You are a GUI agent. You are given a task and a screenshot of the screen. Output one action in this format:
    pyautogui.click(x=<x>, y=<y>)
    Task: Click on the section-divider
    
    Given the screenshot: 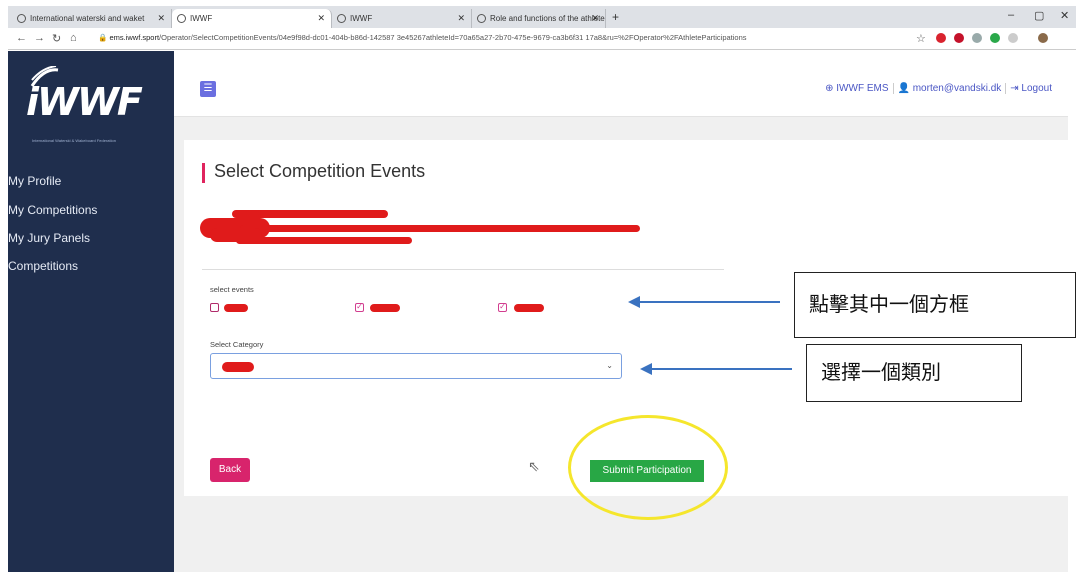 What is the action you would take?
    pyautogui.click(x=463, y=269)
    